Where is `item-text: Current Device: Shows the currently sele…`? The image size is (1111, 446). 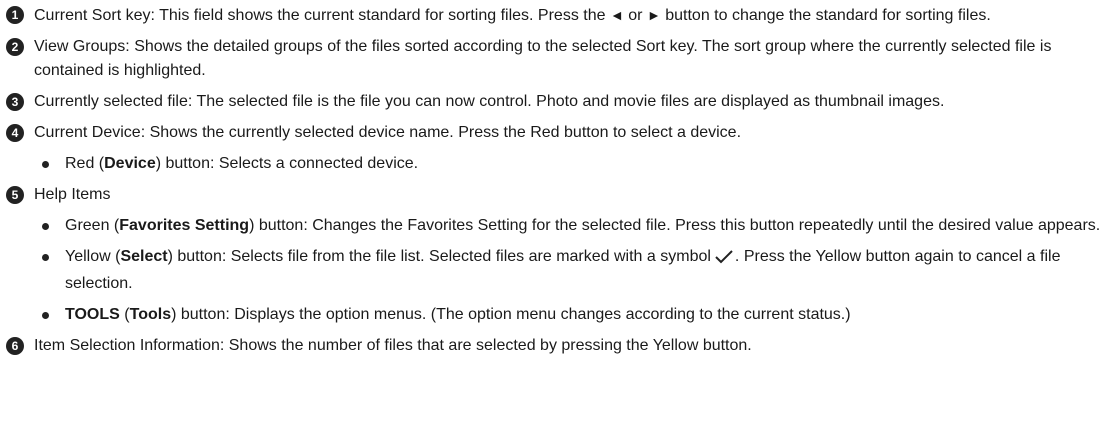
item-text: Current Device: Shows the currently sele… is located at coordinates (388, 132).